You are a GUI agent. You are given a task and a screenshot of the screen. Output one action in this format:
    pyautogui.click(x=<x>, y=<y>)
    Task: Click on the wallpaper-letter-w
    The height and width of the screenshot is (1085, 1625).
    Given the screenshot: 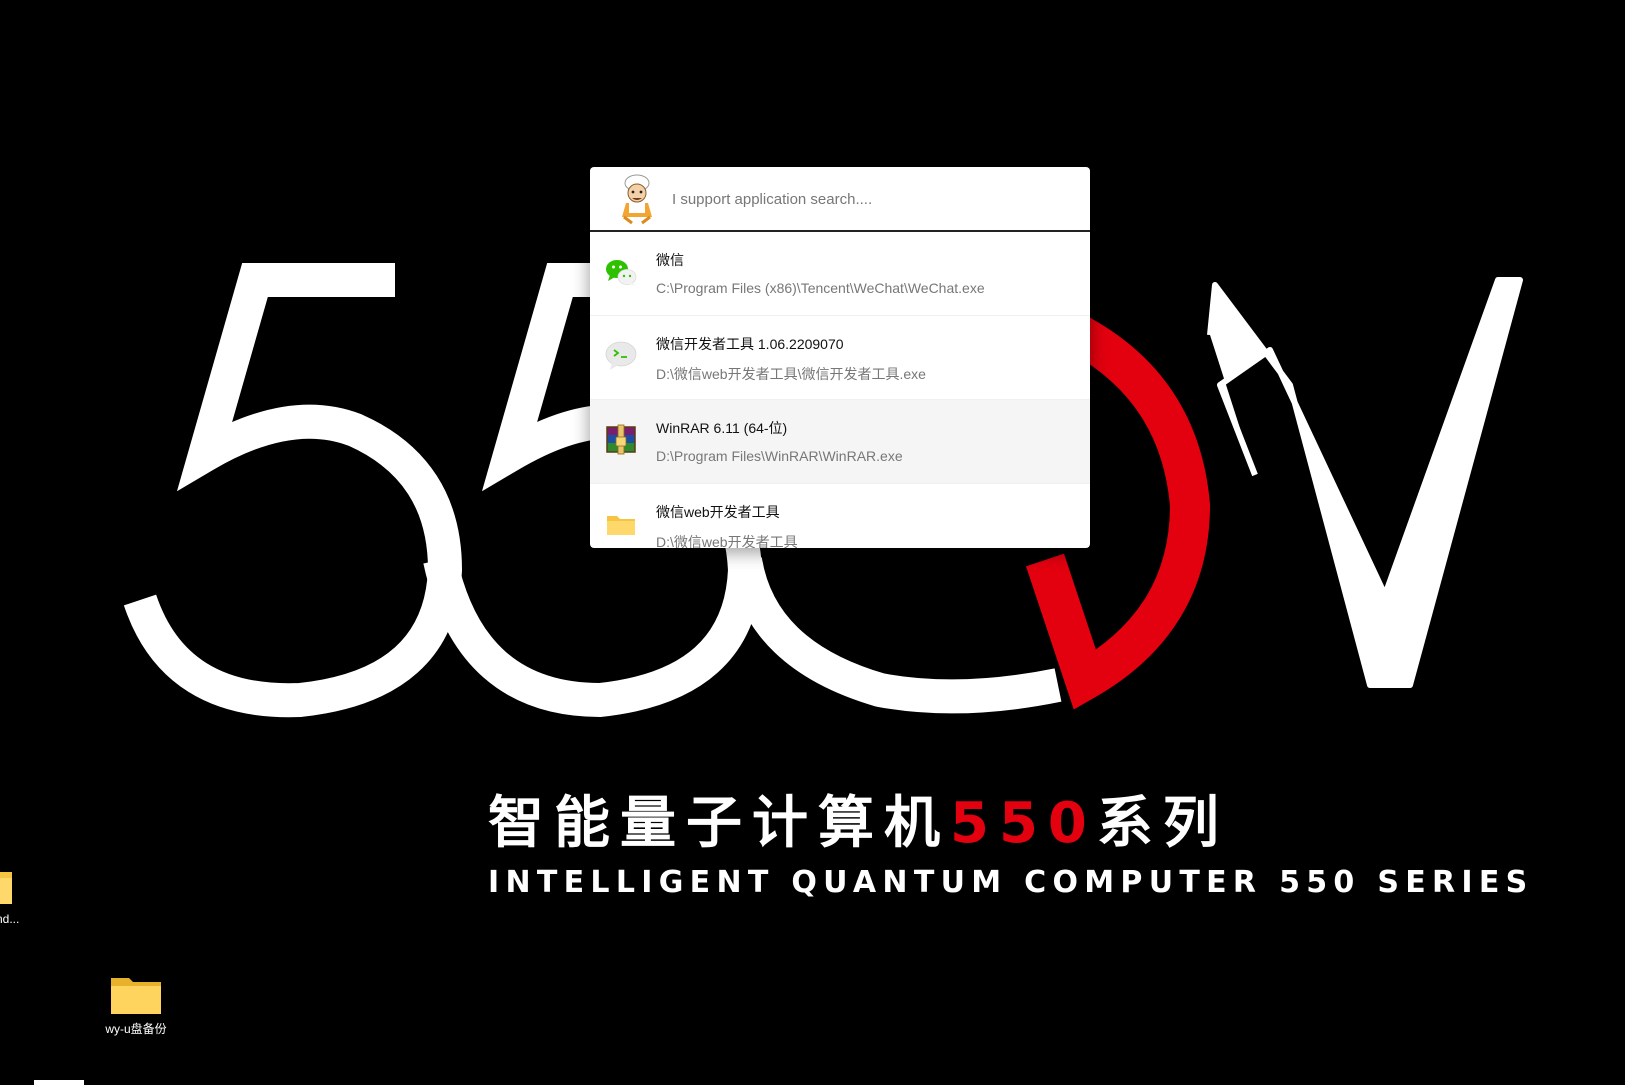 What is the action you would take?
    pyautogui.click(x=1365, y=482)
    